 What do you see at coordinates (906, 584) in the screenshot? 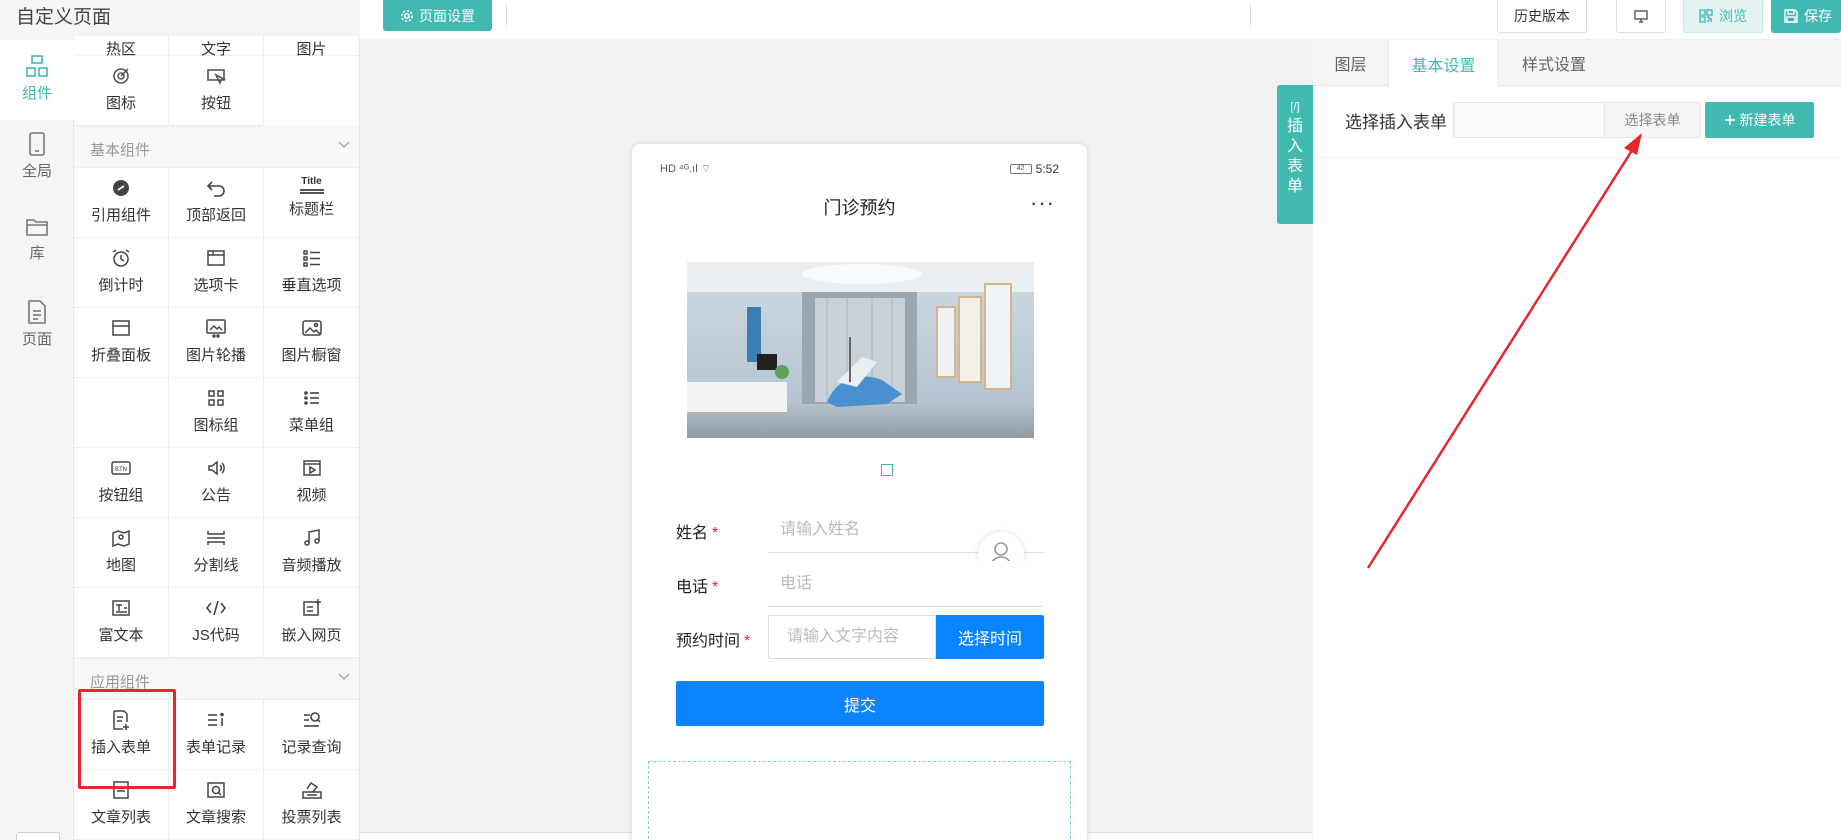
I see `phone-input` at bounding box center [906, 584].